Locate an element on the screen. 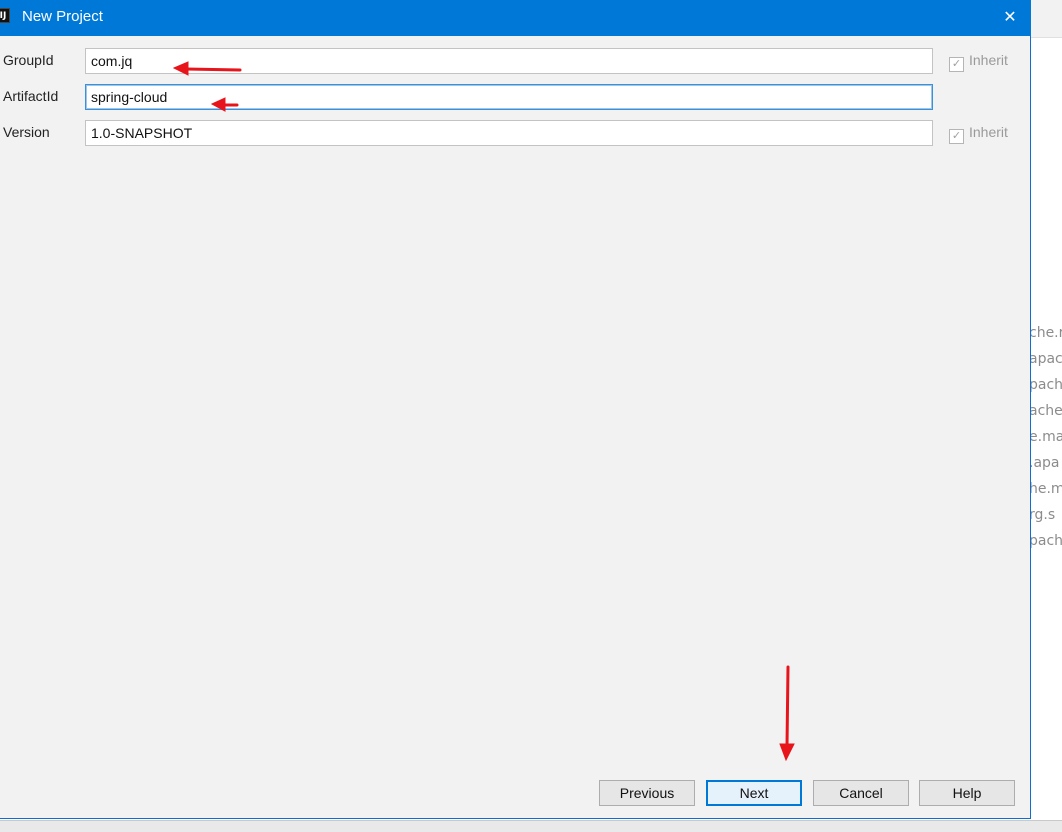  artifact-id-field: spring-cloud is located at coordinates (509, 97).